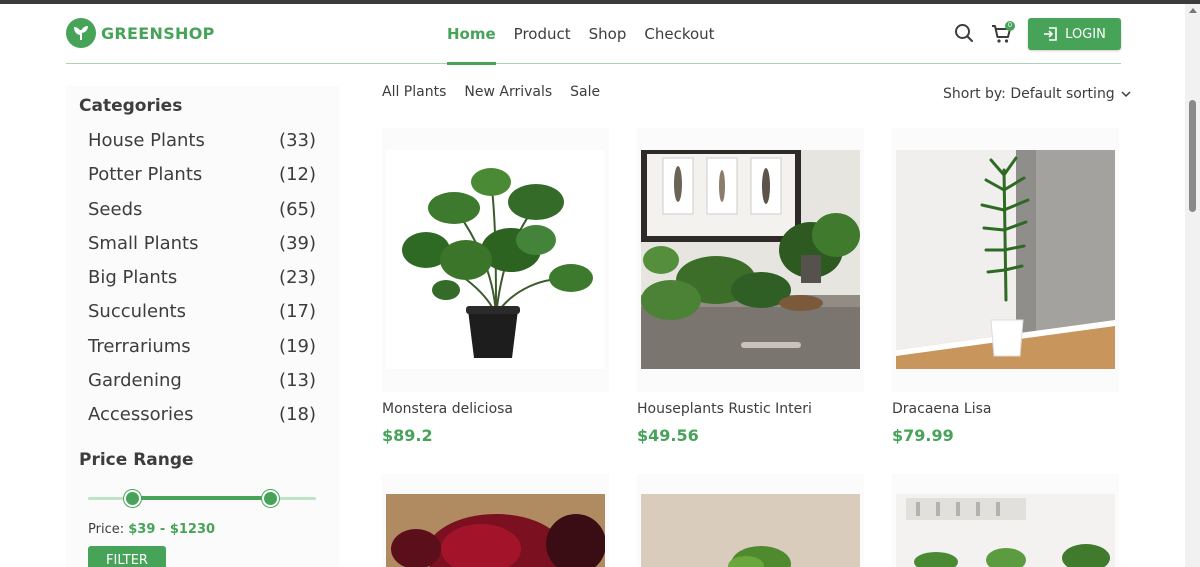 Image resolution: width=1200 pixels, height=567 pixels. What do you see at coordinates (724, 409) in the screenshot?
I see `product-name: Houseplants Rustic Interi` at bounding box center [724, 409].